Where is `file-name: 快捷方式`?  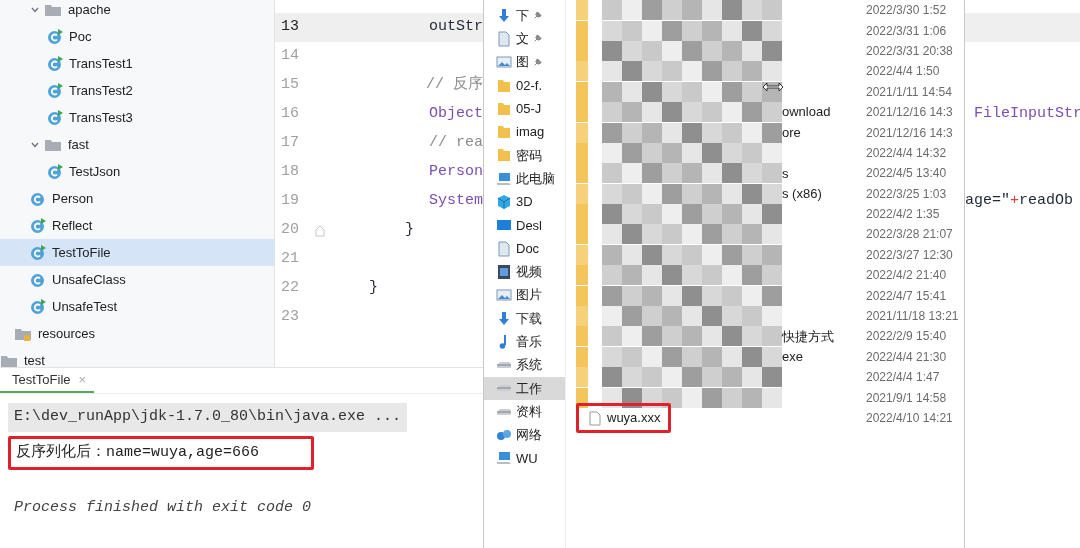 file-name: 快捷方式 is located at coordinates (808, 336).